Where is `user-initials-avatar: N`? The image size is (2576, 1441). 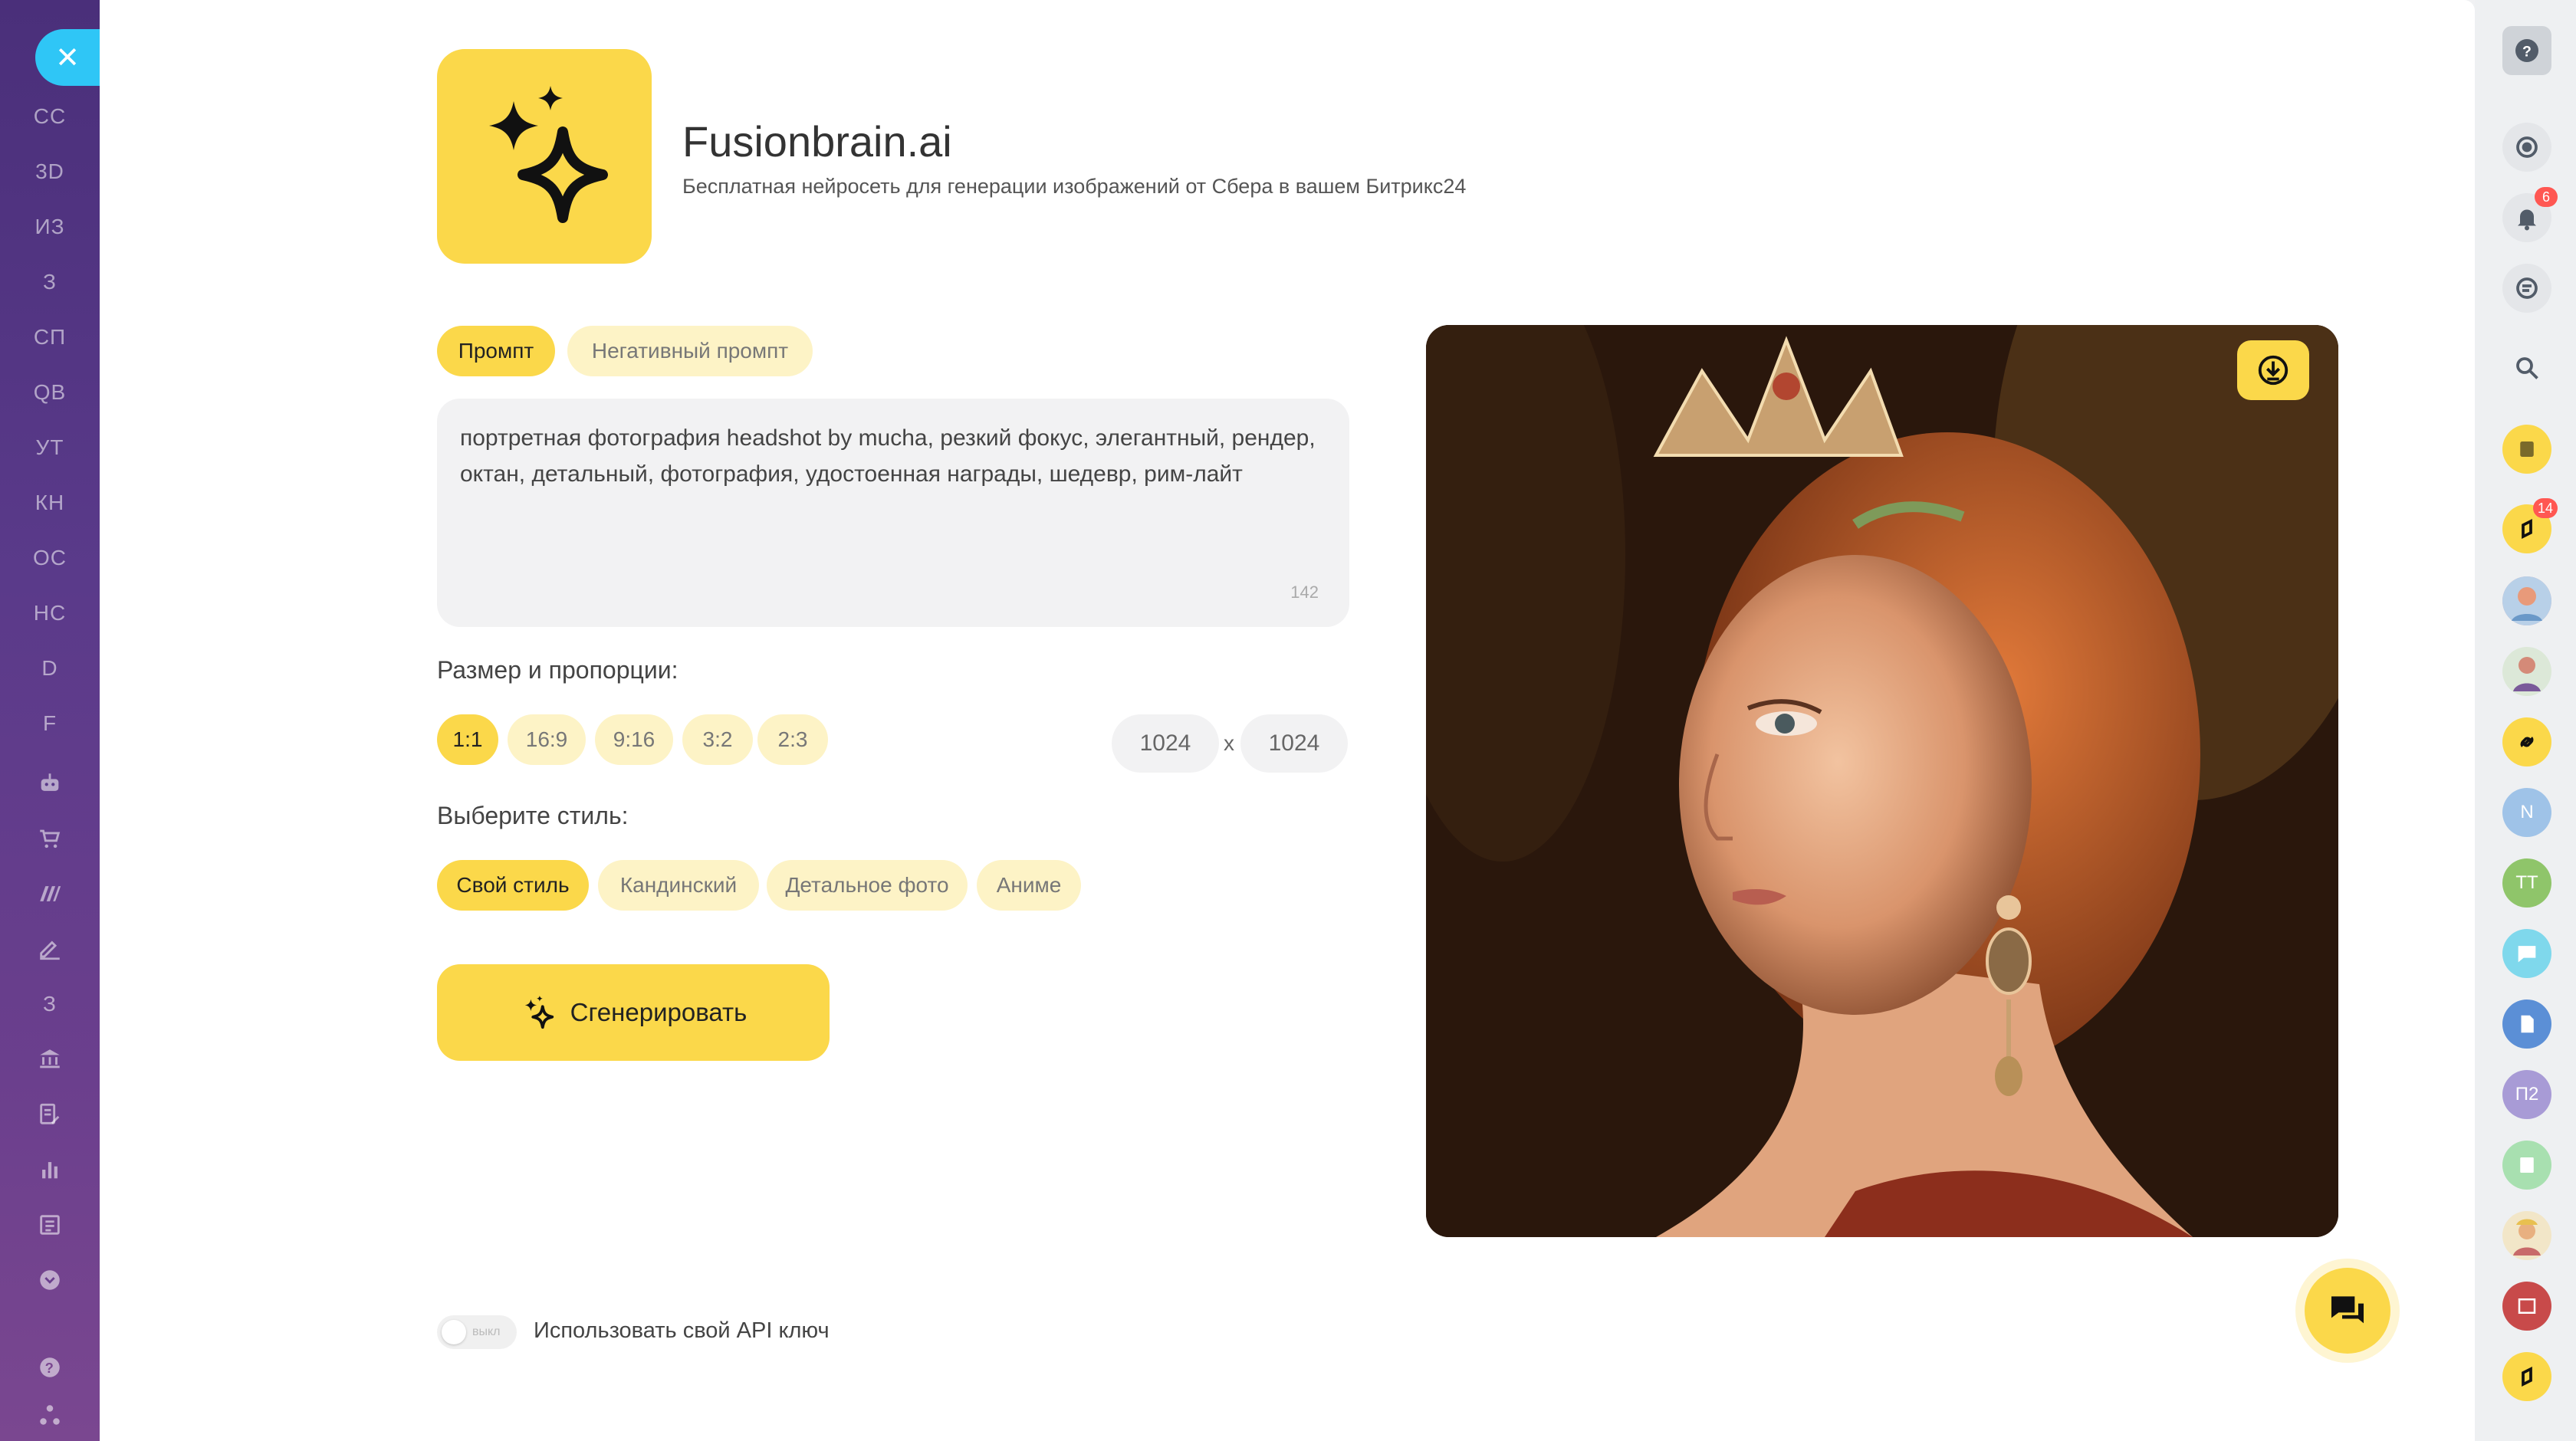
user-initials-avatar: N is located at coordinates (2526, 813).